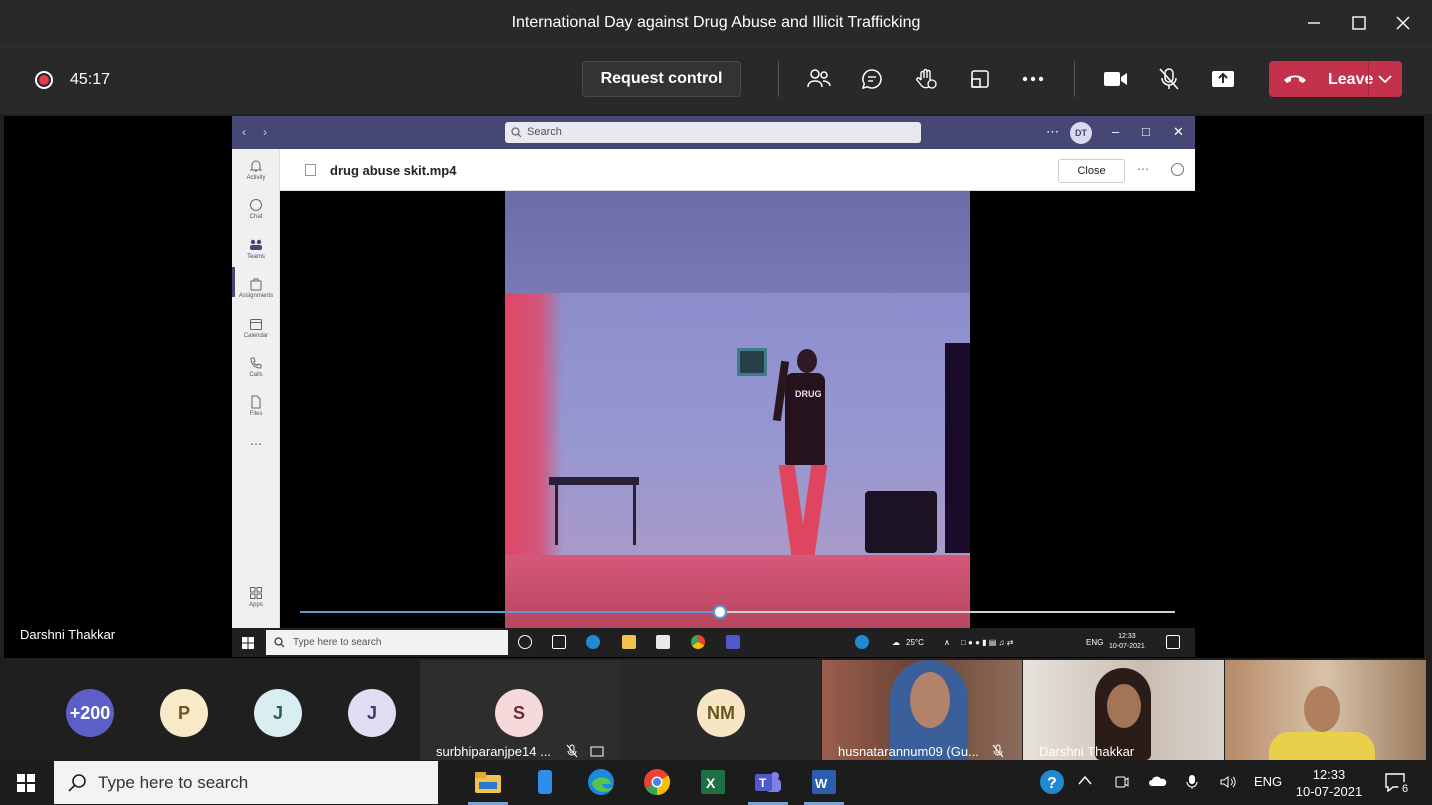 This screenshot has height=805, width=1432. Describe the element at coordinates (957, 448) in the screenshot. I see `video-door` at that location.